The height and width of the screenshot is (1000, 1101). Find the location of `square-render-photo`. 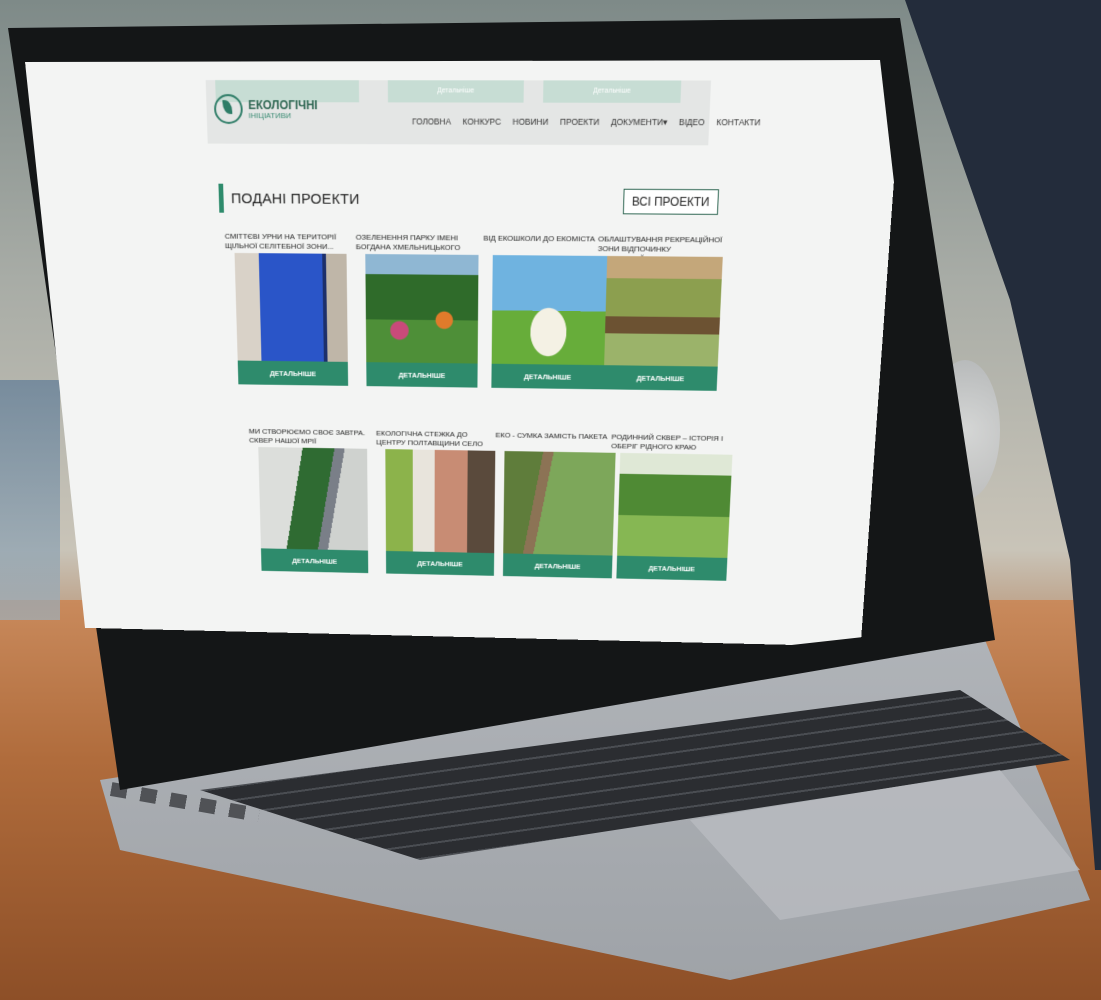

square-render-photo is located at coordinates (313, 499).